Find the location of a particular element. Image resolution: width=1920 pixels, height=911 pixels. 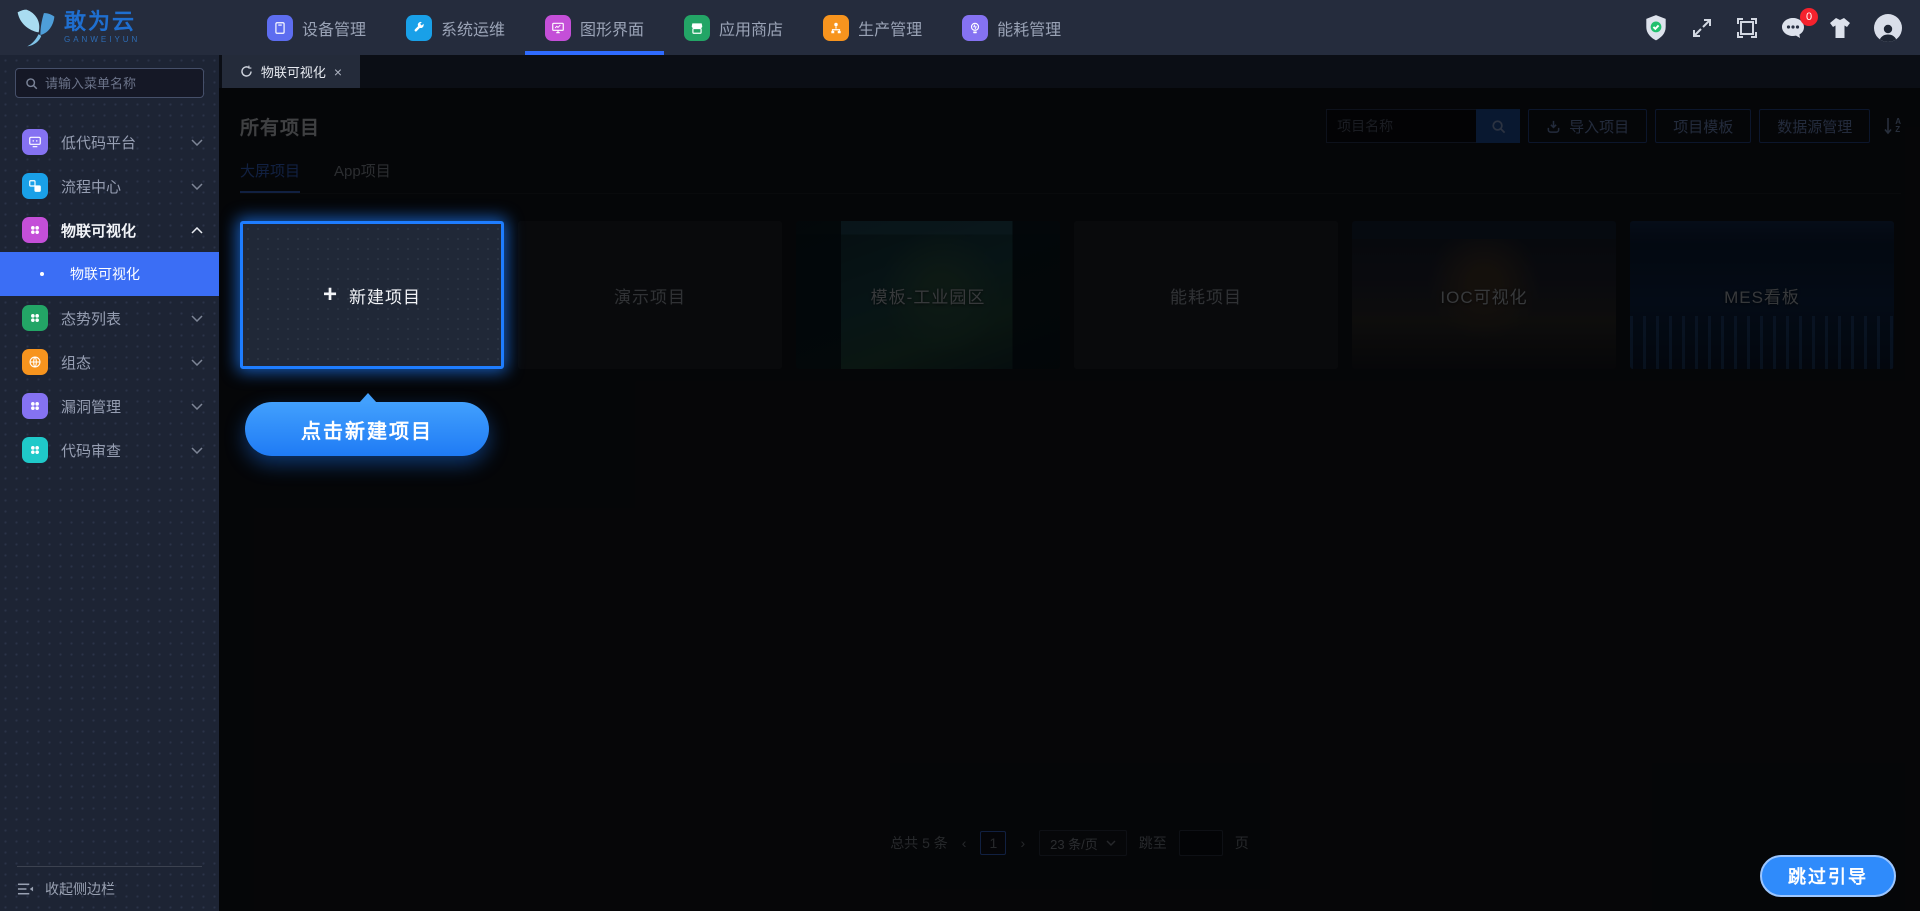

nav-item-system-ops: 系统运维 is located at coordinates (455, 27).